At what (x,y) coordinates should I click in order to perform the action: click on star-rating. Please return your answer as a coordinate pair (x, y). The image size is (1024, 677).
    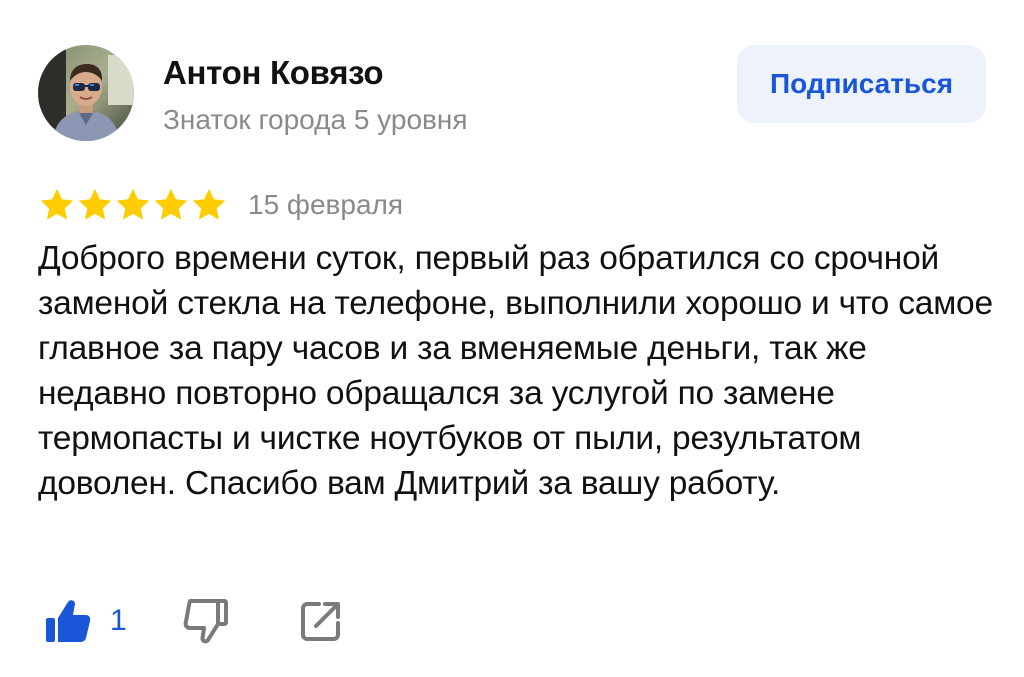
    Looking at the image, I should click on (133, 205).